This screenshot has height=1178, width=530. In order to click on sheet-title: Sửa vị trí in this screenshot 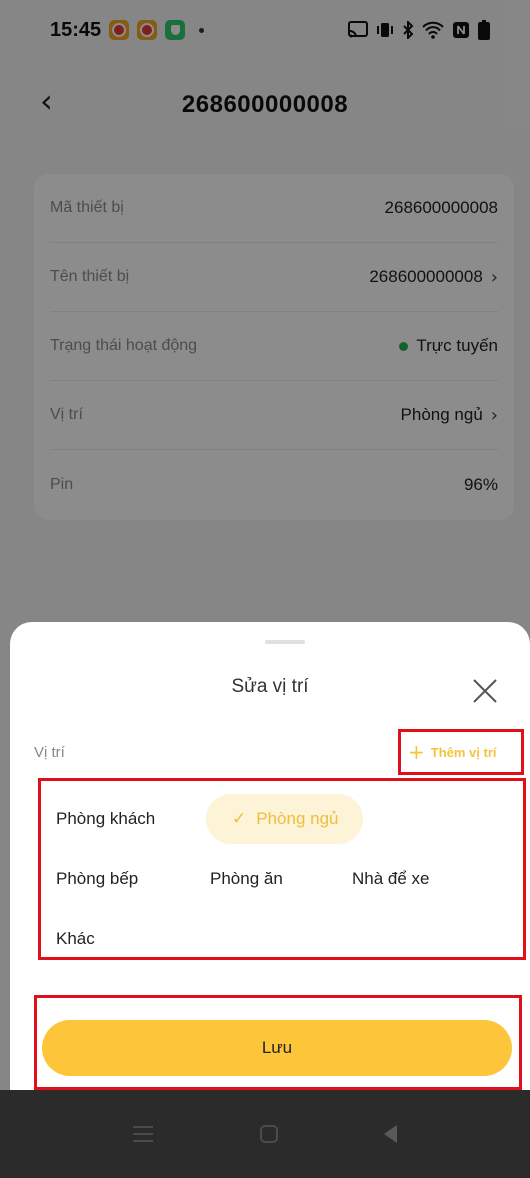, I will do `click(270, 686)`.